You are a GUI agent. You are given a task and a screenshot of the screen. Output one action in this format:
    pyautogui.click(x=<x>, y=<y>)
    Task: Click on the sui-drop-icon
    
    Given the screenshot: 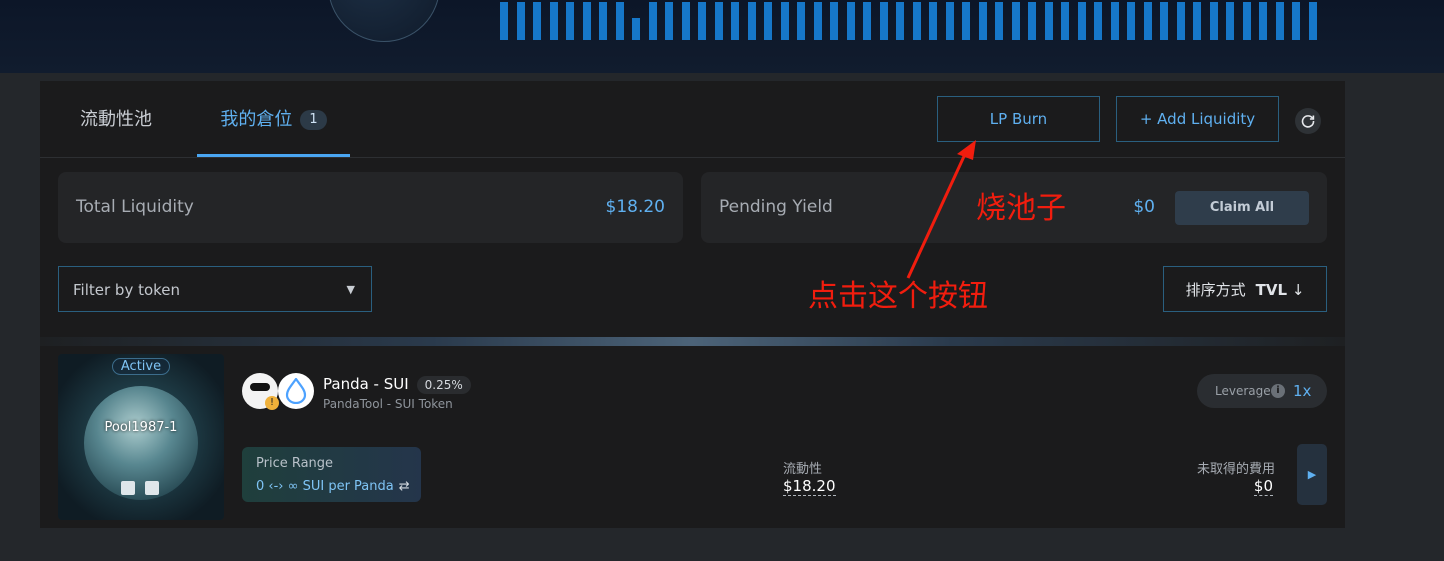 What is the action you would take?
    pyautogui.click(x=296, y=391)
    